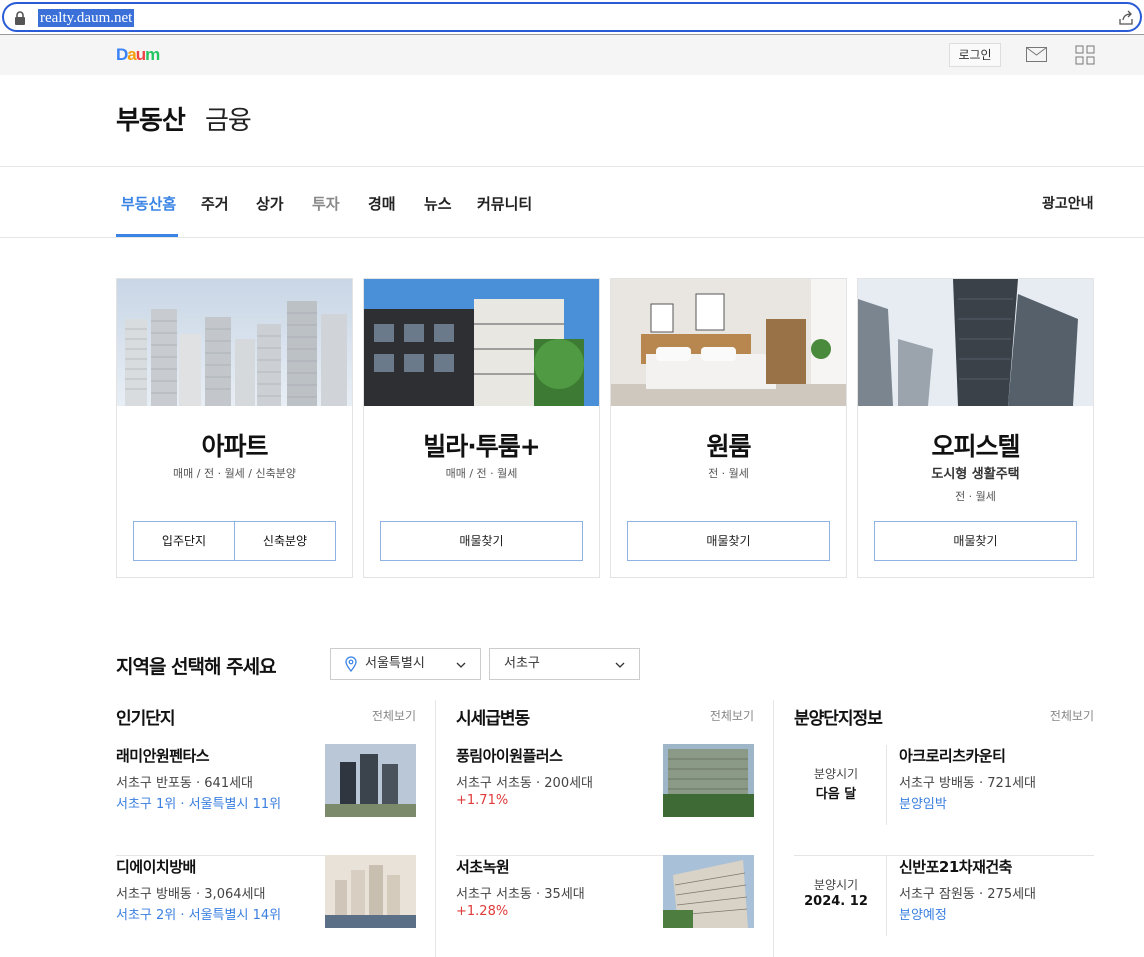 Image resolution: width=1144 pixels, height=957 pixels. Describe the element at coordinates (481, 446) in the screenshot. I see `card-title: 빌라·투룸+` at that location.